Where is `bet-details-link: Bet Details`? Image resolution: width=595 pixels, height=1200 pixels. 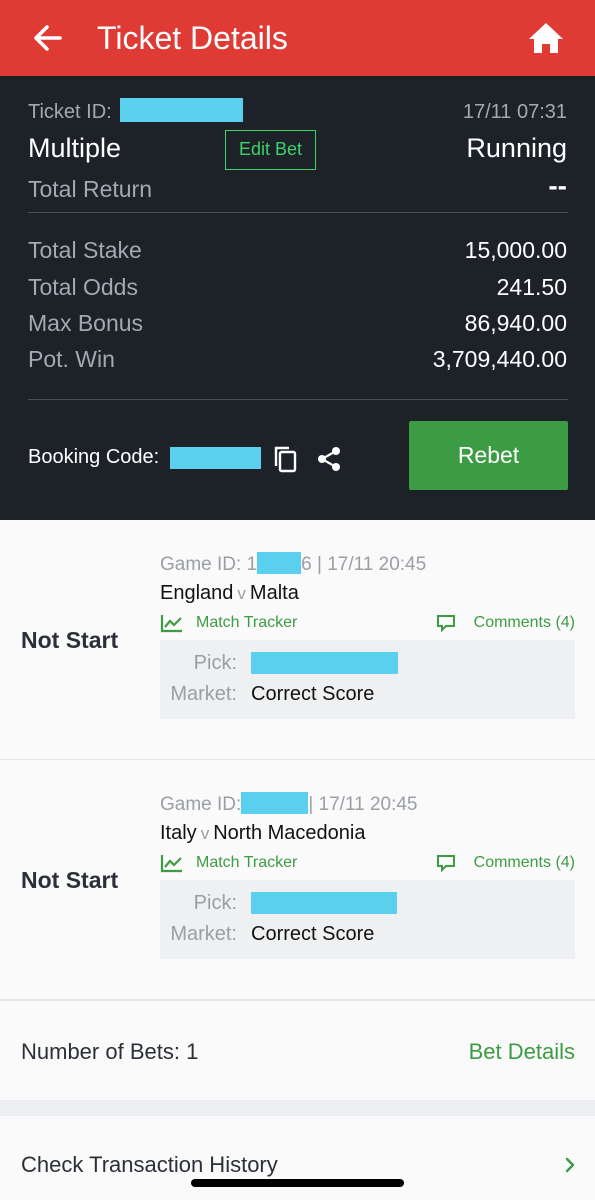
bet-details-link: Bet Details is located at coordinates (522, 1052).